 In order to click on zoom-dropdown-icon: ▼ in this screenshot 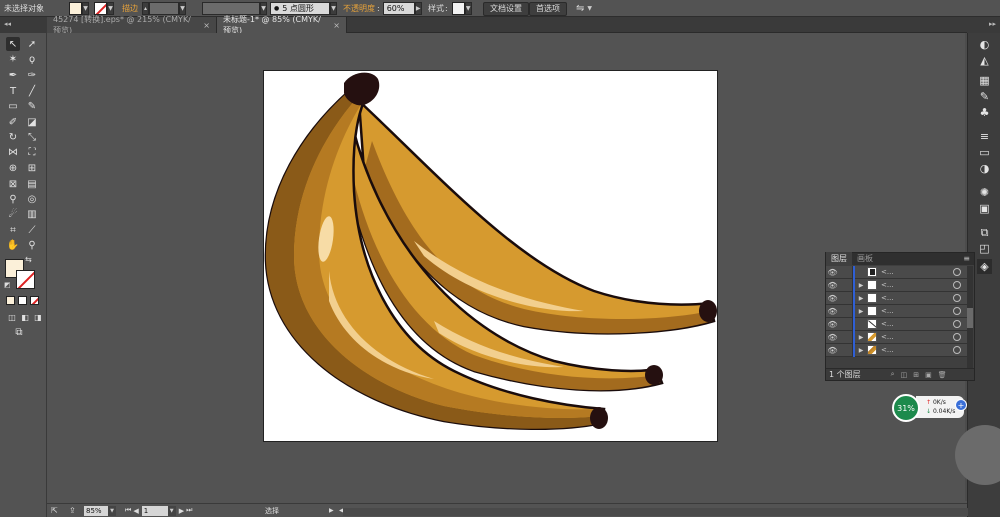, I will do `click(112, 510)`.